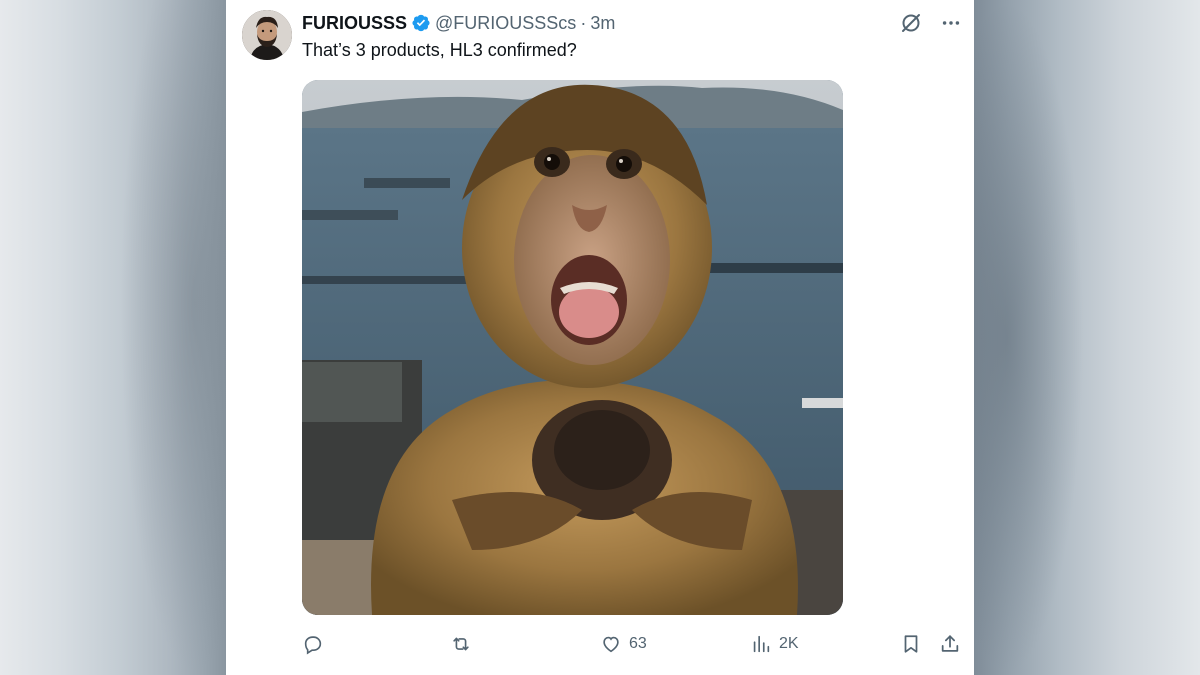  Describe the element at coordinates (313, 645) in the screenshot. I see `reply-icon` at that location.